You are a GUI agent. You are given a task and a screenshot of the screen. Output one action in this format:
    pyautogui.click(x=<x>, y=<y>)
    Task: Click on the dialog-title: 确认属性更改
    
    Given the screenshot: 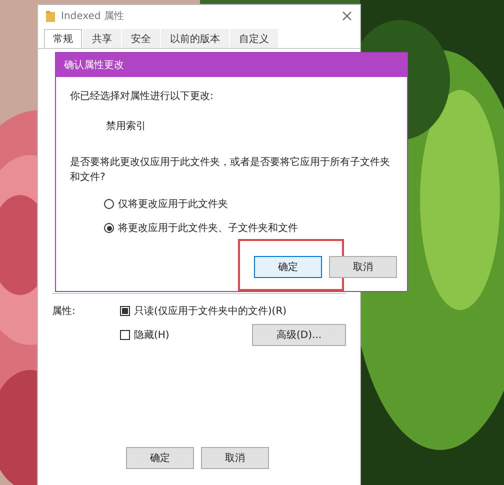 What is the action you would take?
    pyautogui.click(x=231, y=65)
    